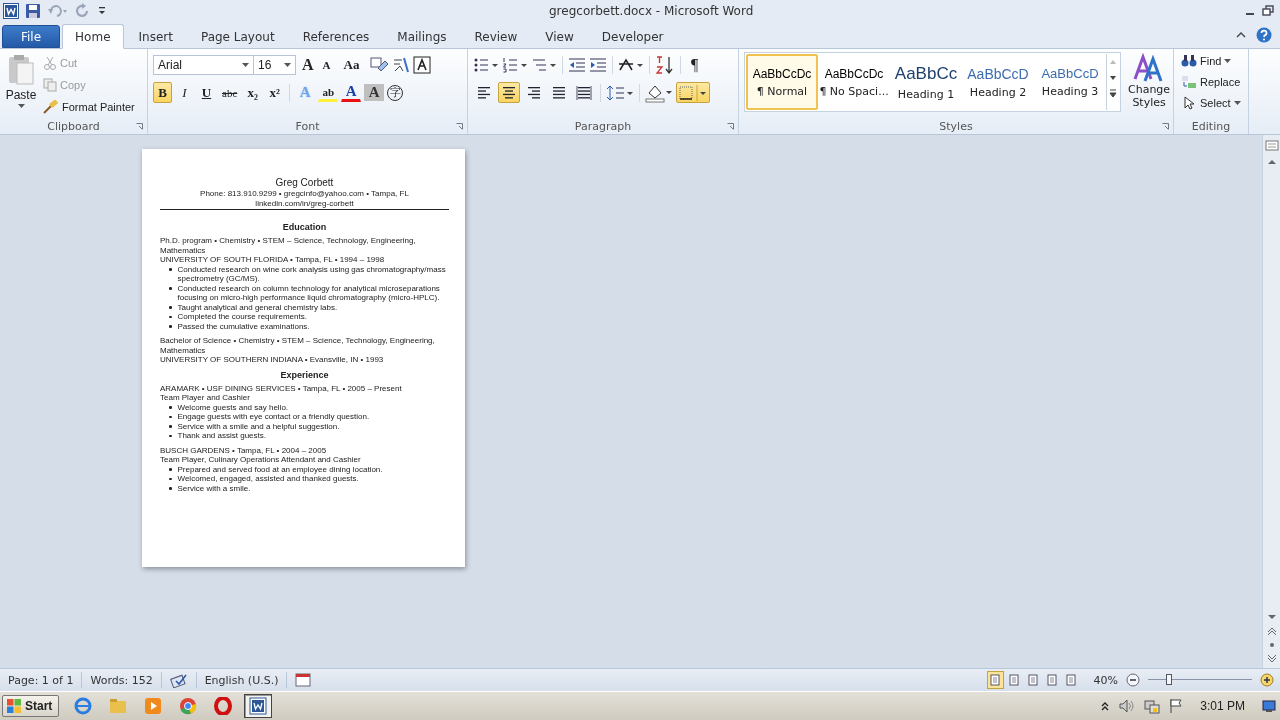 The image size is (1280, 720). I want to click on entry-line: Team Player, Culinary Operations Attendant and Cashier, so click(261, 460).